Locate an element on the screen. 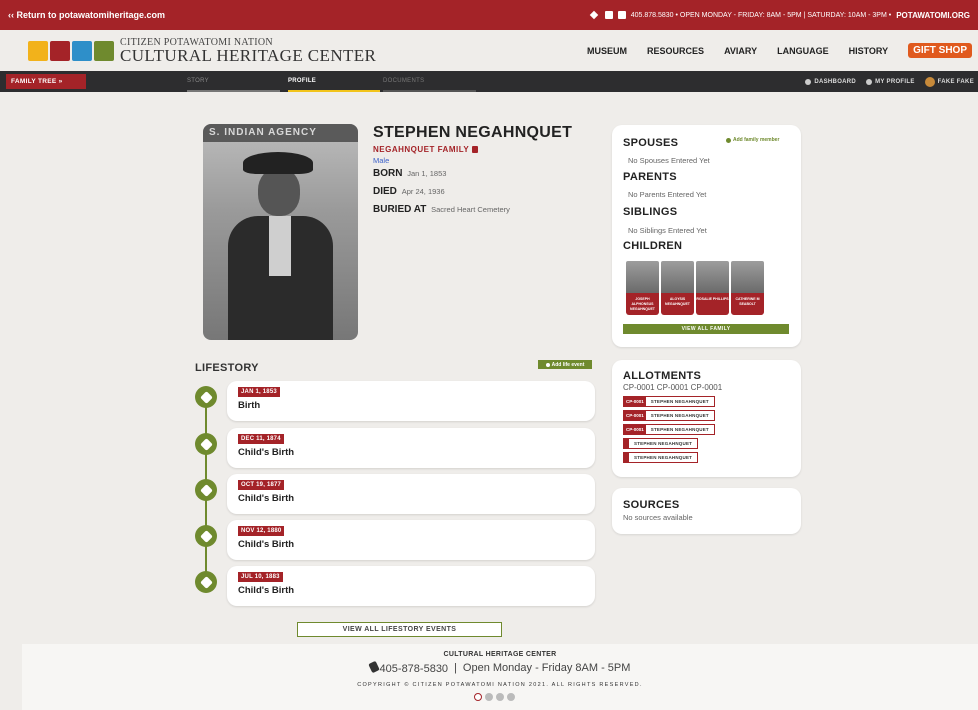 Image resolution: width=978 pixels, height=710 pixels. timeline-event: OCT 19, 1877 Child's Birth is located at coordinates (411, 494).